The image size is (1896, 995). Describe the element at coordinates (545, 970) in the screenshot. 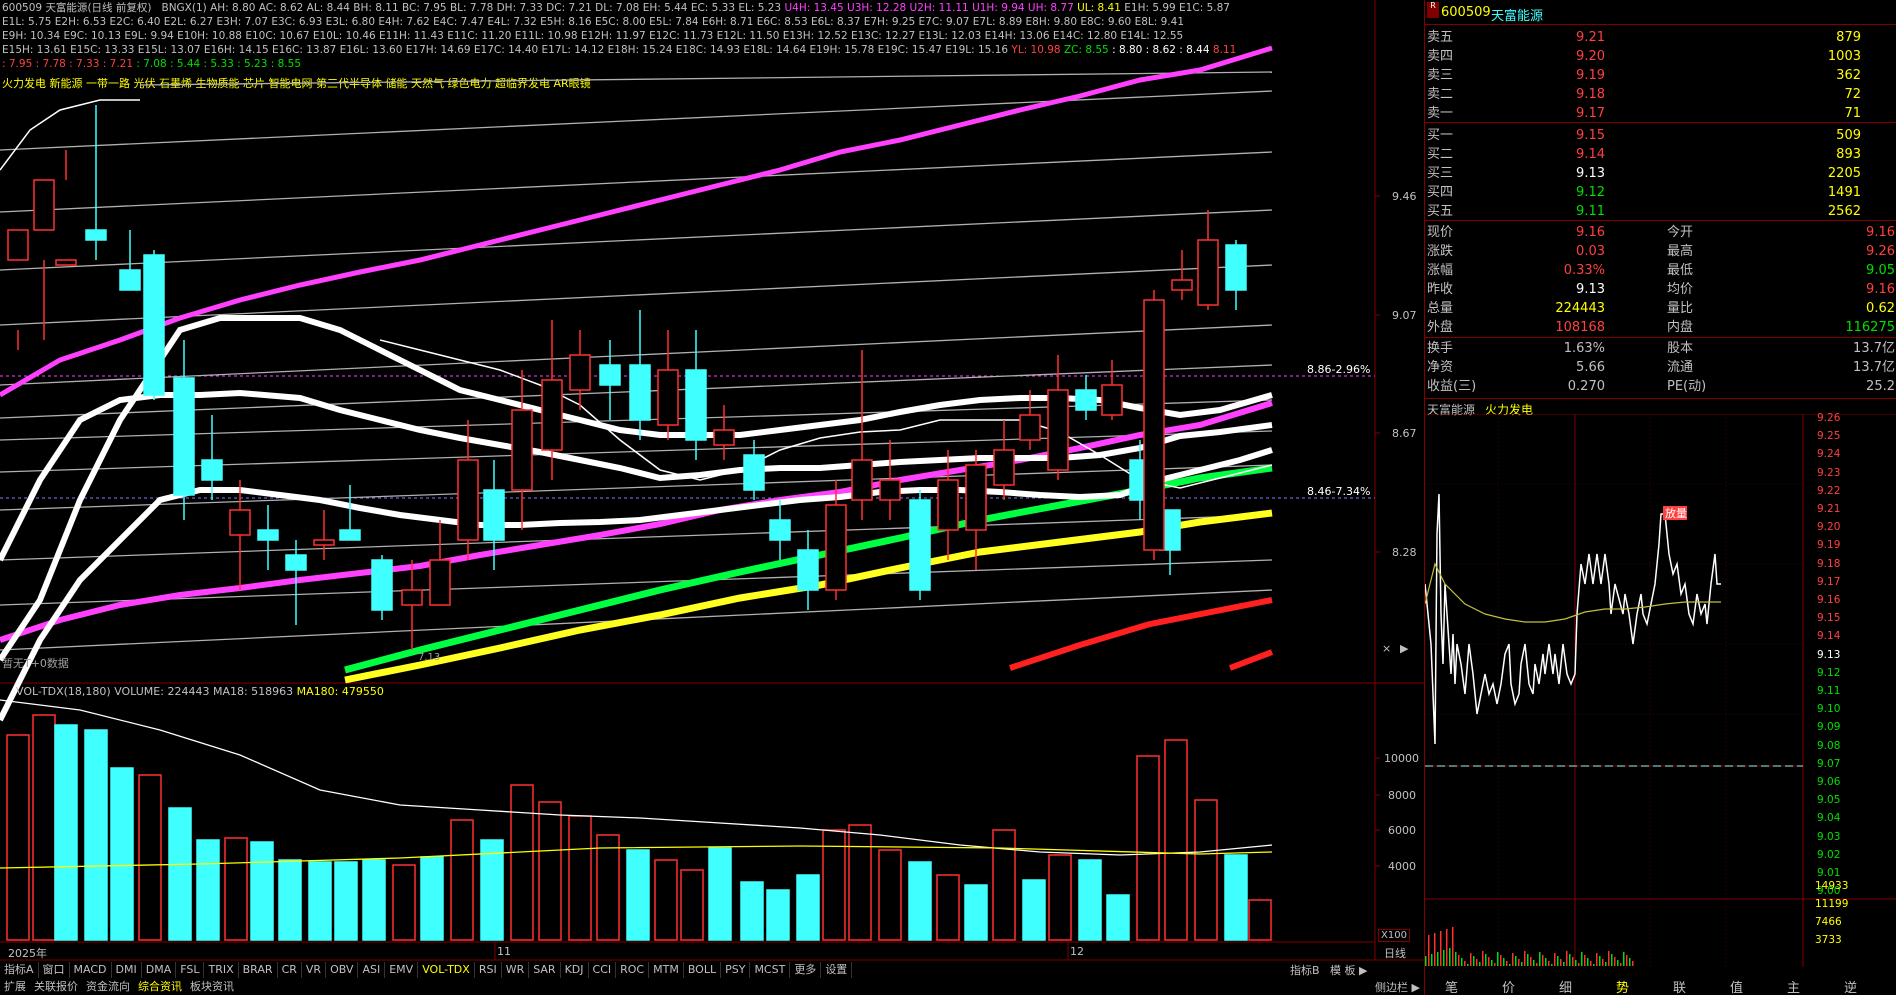

I see `indicator-tab: SAR` at that location.